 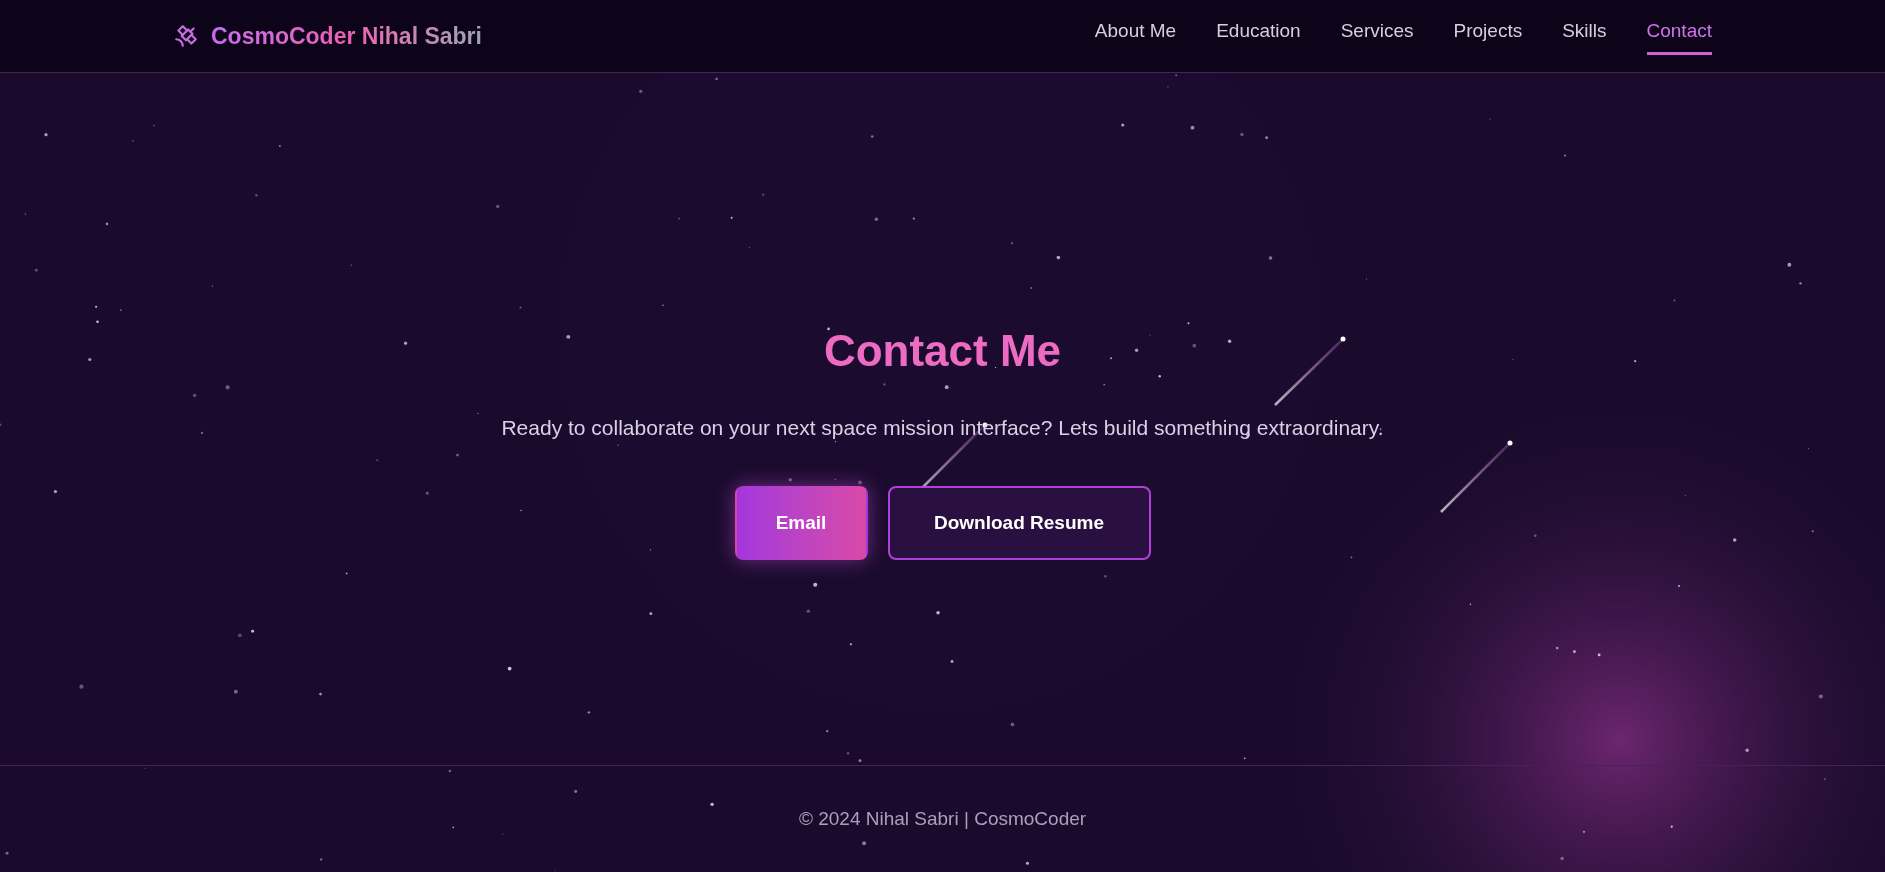 I want to click on email-button: Email, so click(x=801, y=522).